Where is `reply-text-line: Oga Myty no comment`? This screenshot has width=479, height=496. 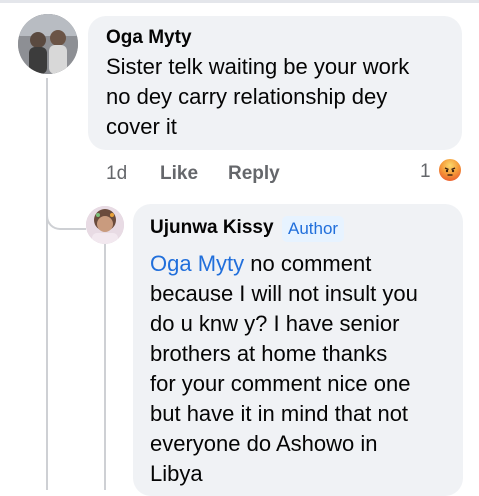
reply-text-line: Oga Myty no comment is located at coordinates (284, 264).